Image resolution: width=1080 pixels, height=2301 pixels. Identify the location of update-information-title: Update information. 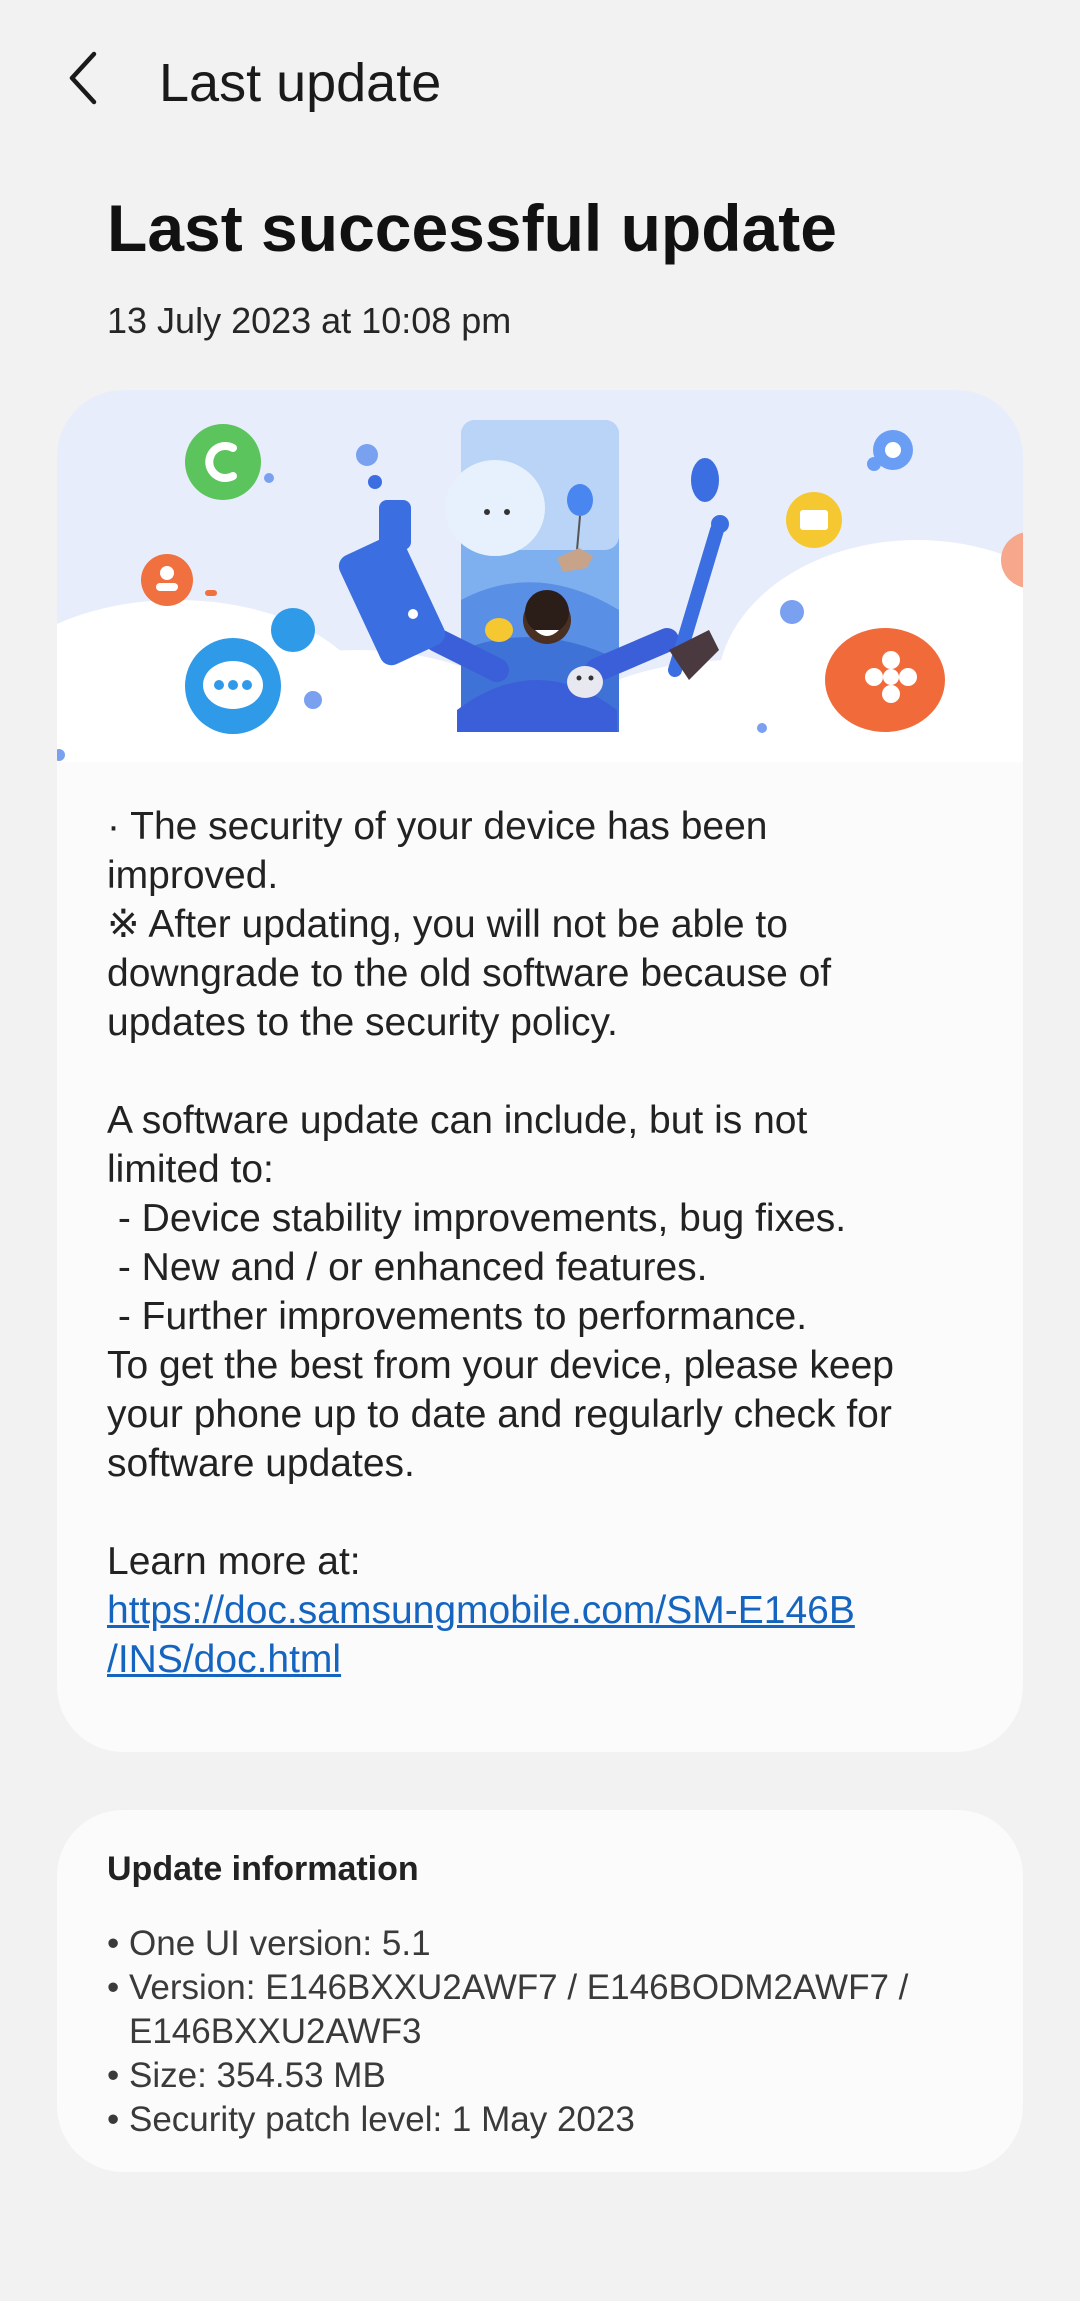
(263, 1869).